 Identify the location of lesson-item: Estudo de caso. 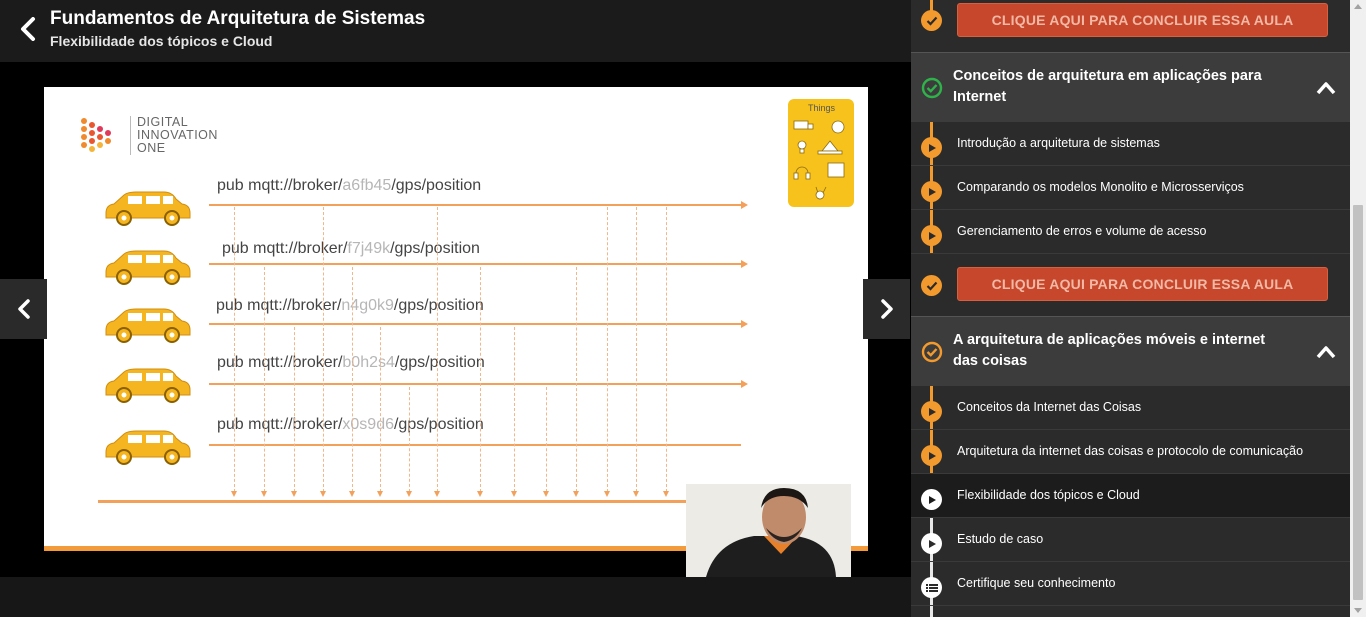
(1130, 540).